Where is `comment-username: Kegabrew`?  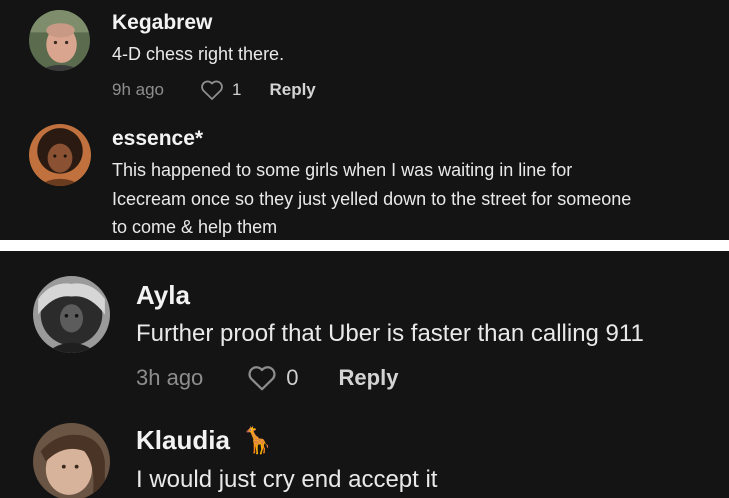
comment-username: Kegabrew is located at coordinates (162, 23).